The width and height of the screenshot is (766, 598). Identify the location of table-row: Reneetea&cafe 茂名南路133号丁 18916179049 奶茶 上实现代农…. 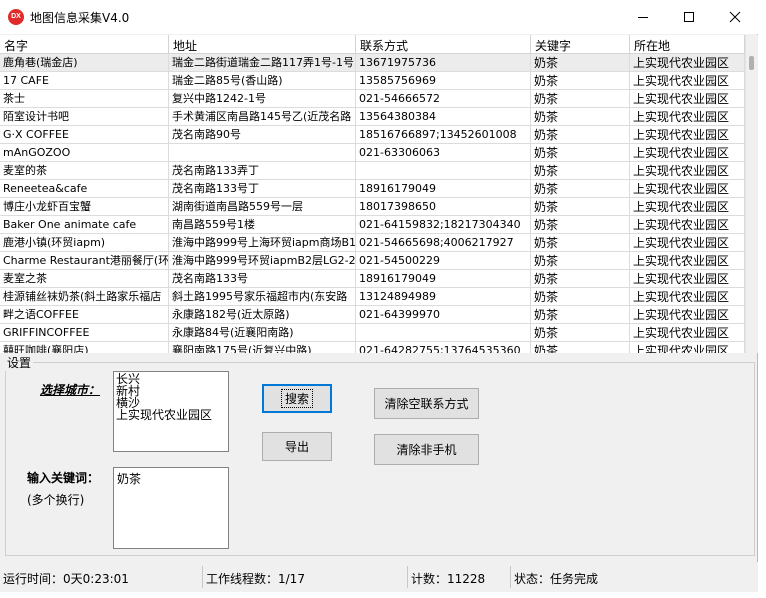
(372, 189).